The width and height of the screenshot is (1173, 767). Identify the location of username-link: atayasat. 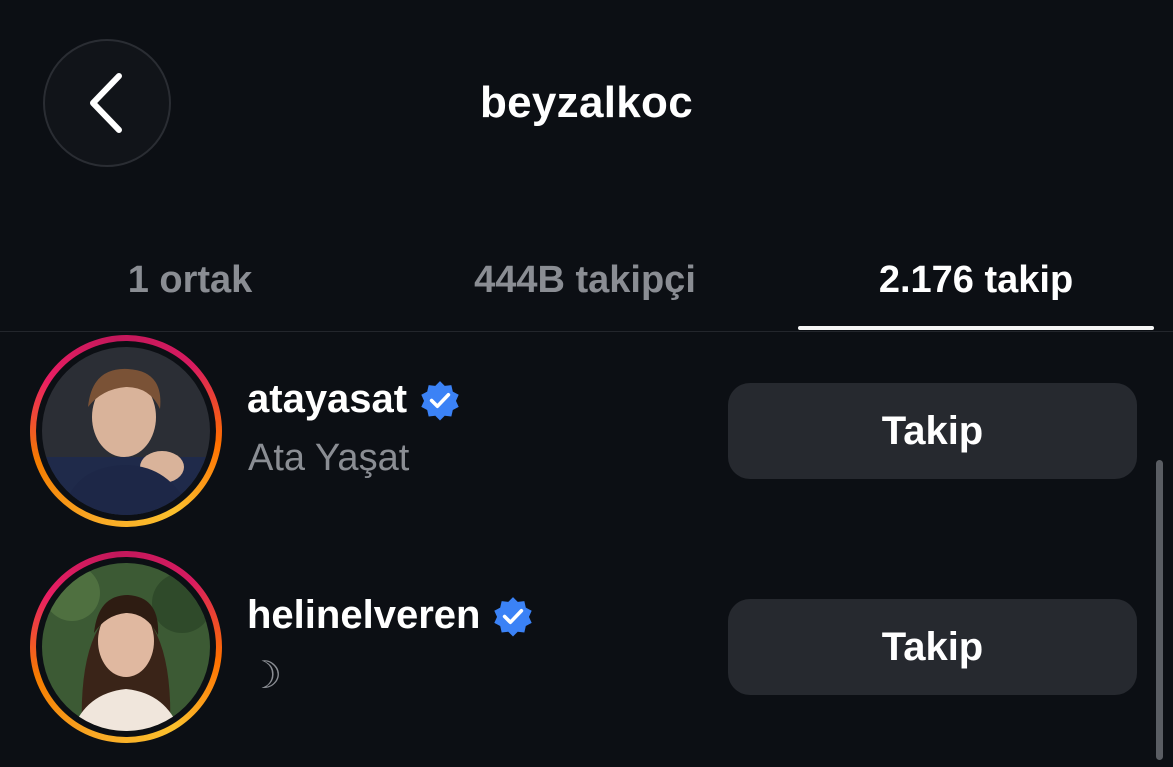
(354, 399).